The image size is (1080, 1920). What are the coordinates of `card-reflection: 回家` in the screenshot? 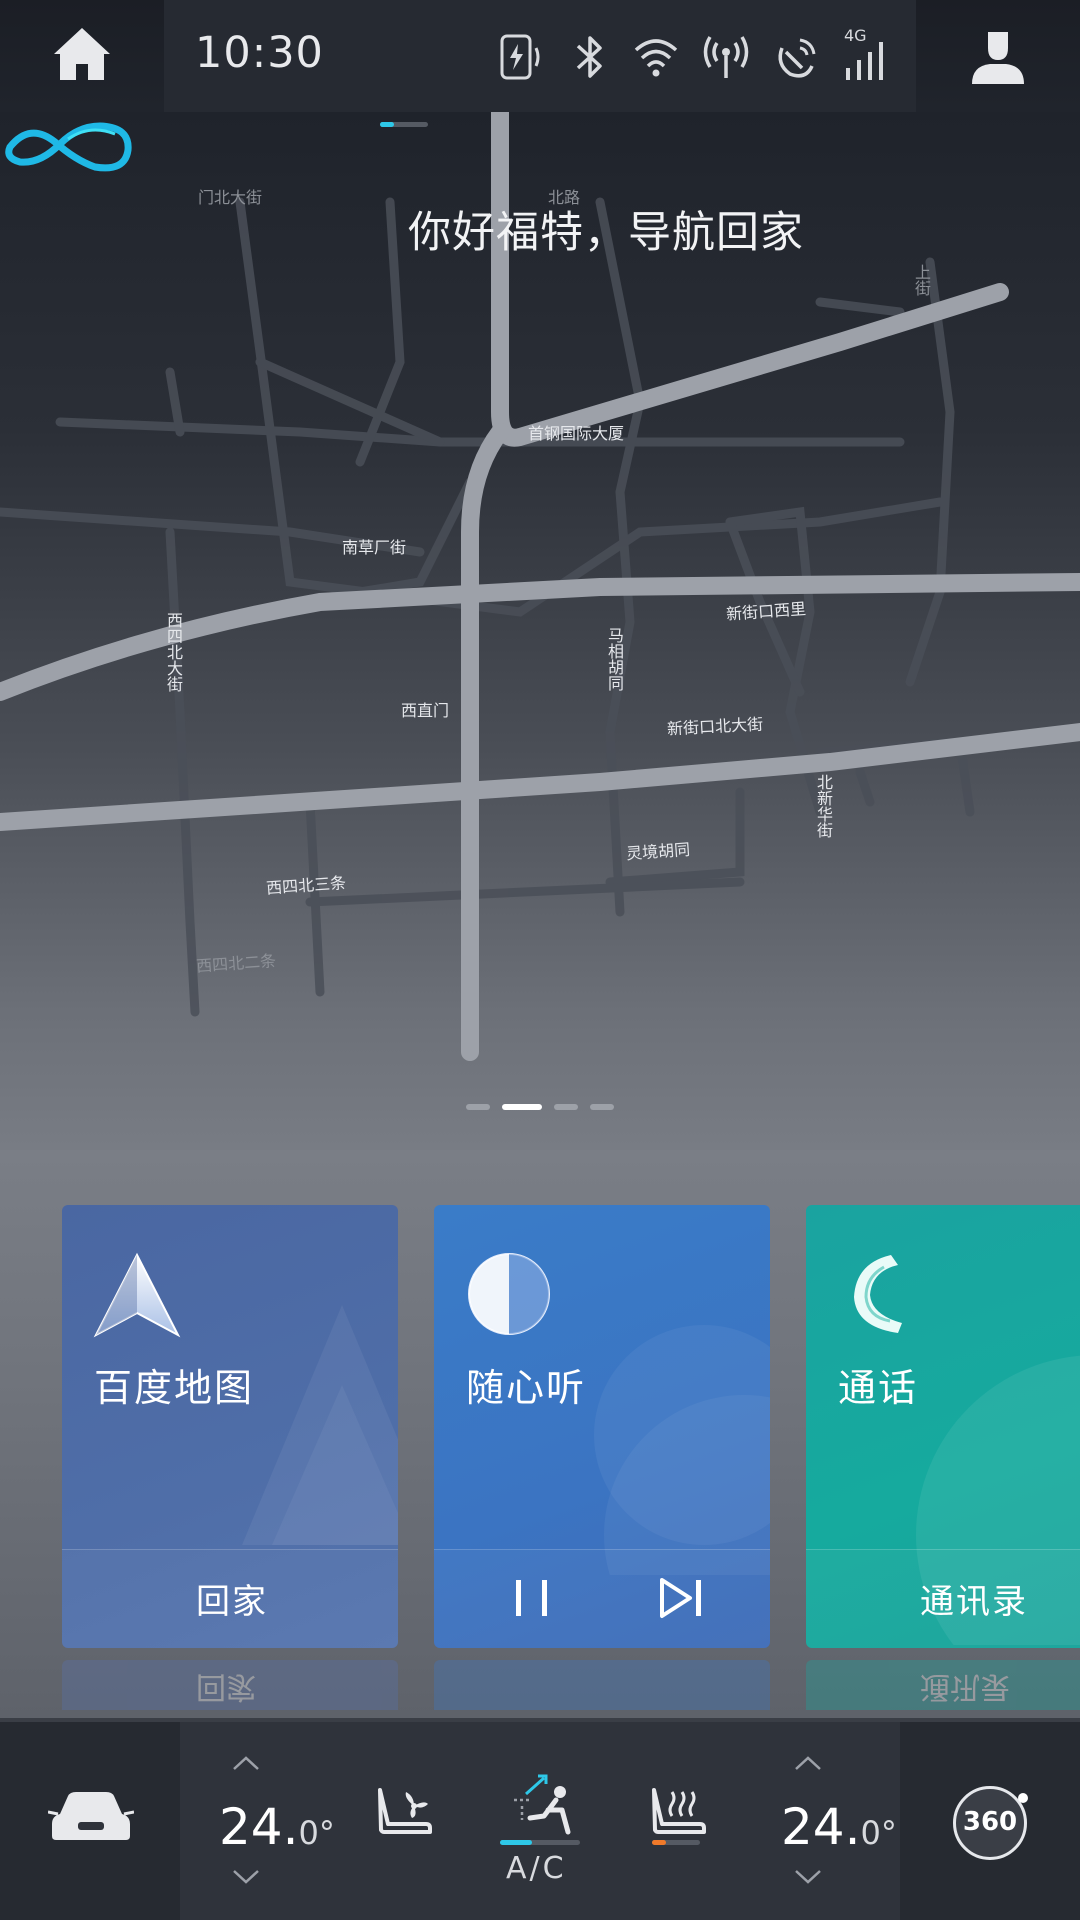 It's located at (230, 1685).